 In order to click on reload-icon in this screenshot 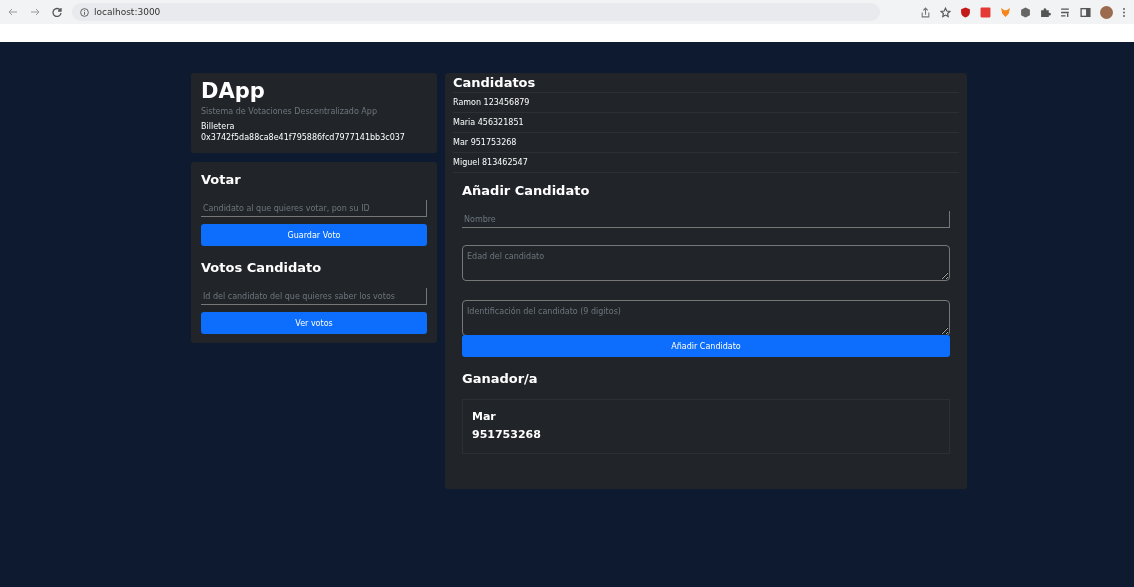, I will do `click(57, 12)`.